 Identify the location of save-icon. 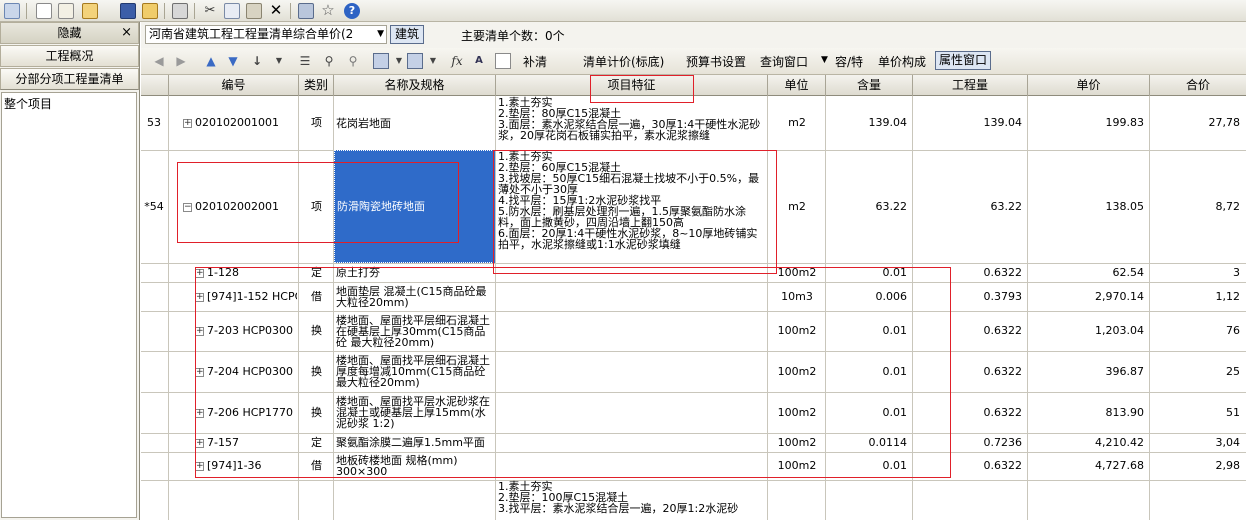
(128, 11).